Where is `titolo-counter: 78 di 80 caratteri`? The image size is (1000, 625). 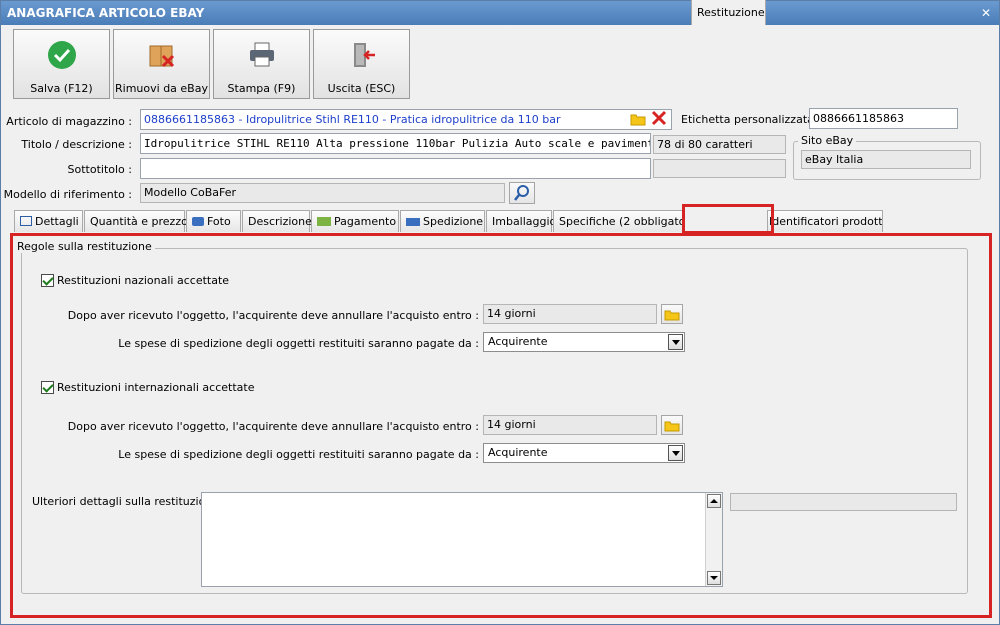
titolo-counter: 78 di 80 caratteri is located at coordinates (719, 144).